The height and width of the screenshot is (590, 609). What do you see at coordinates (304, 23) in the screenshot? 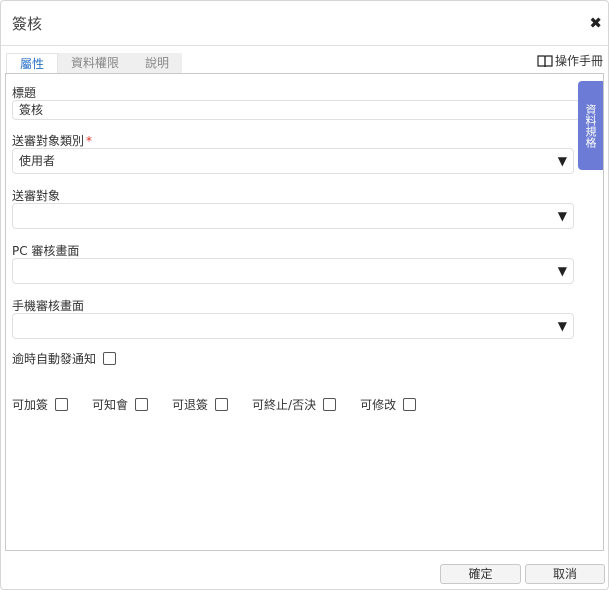
I see `dialog-titlebar: 簽核 ✖` at bounding box center [304, 23].